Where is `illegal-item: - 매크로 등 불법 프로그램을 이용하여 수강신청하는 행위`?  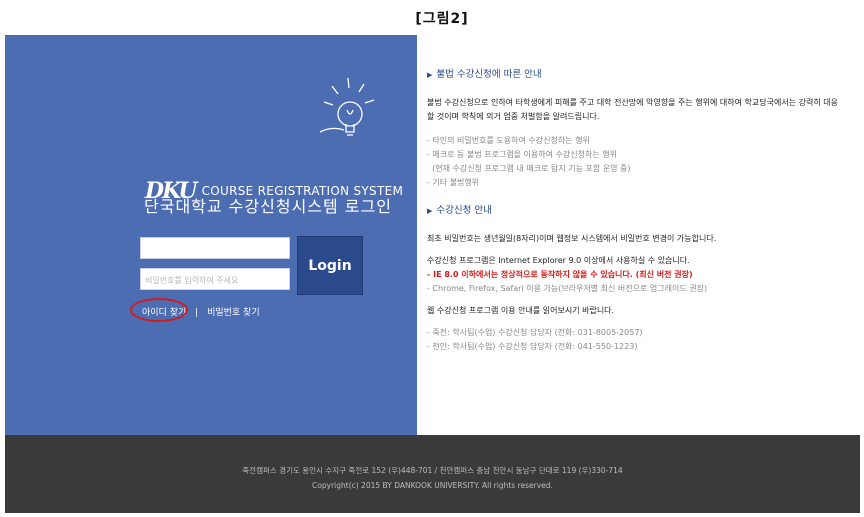
illegal-item: - 매크로 등 불법 프로그램을 이용하여 수강신청하는 행위 is located at coordinates (522, 154).